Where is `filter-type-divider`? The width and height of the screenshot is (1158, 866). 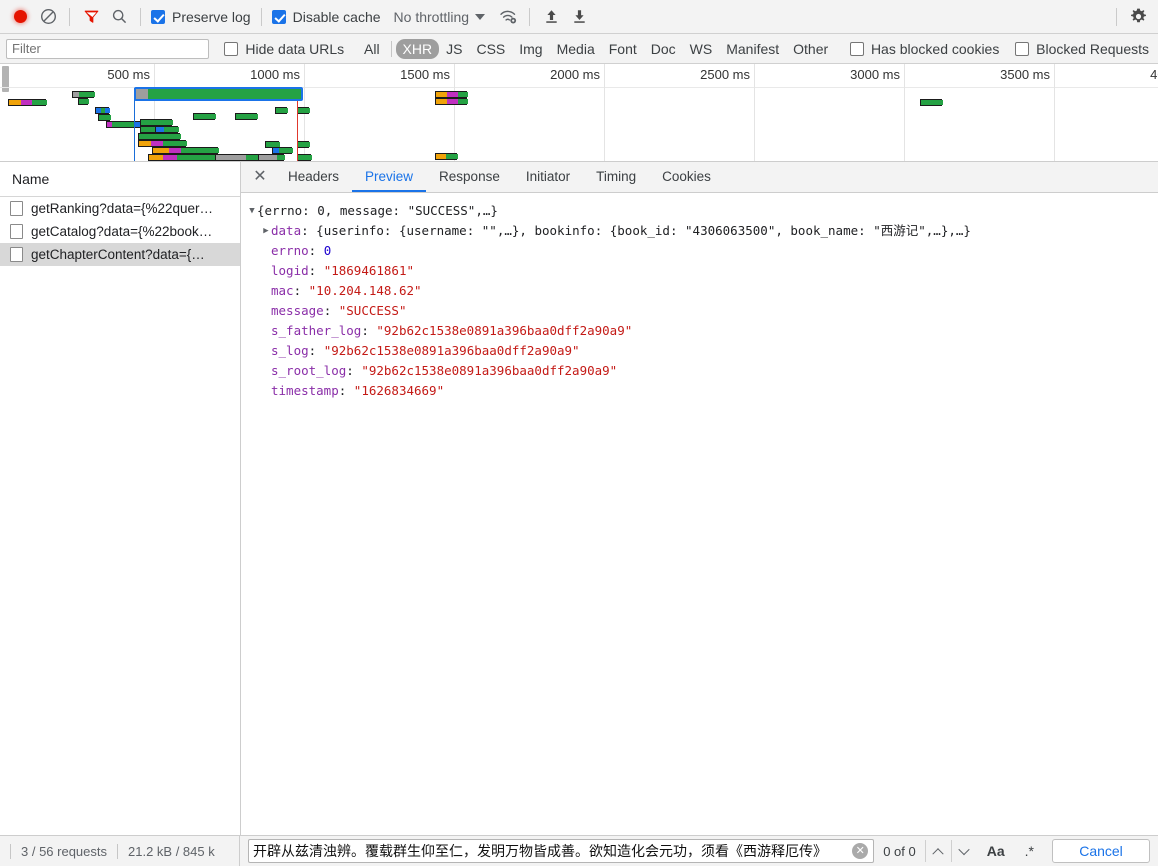 filter-type-divider is located at coordinates (391, 48).